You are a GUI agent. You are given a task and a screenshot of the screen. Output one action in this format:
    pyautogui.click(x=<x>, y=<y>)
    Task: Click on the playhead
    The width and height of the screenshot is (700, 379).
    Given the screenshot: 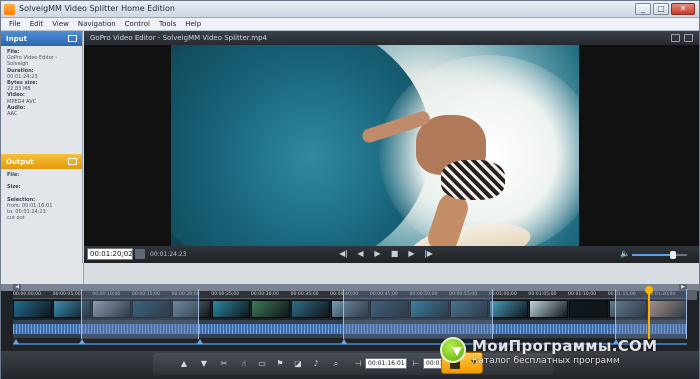 What is the action you would take?
    pyautogui.click(x=649, y=314)
    